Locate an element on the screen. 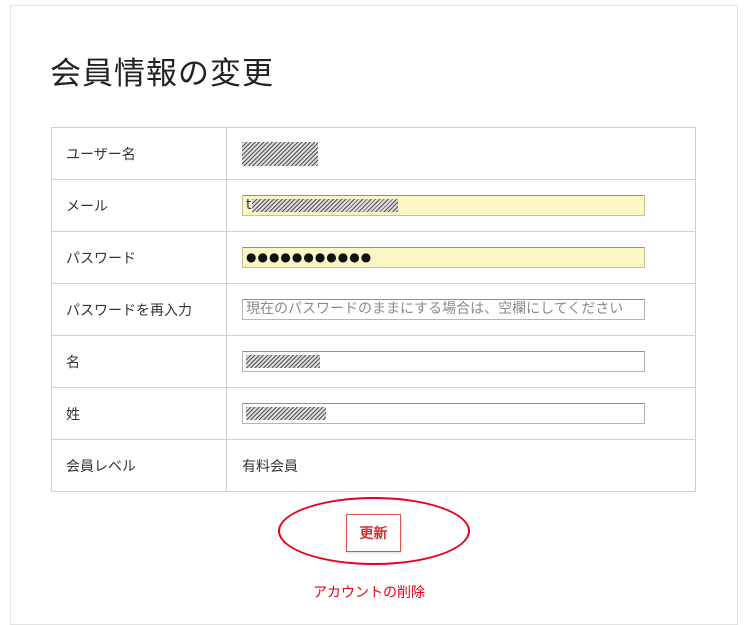 The height and width of the screenshot is (625, 749). table-row: メール t is located at coordinates (373, 205).